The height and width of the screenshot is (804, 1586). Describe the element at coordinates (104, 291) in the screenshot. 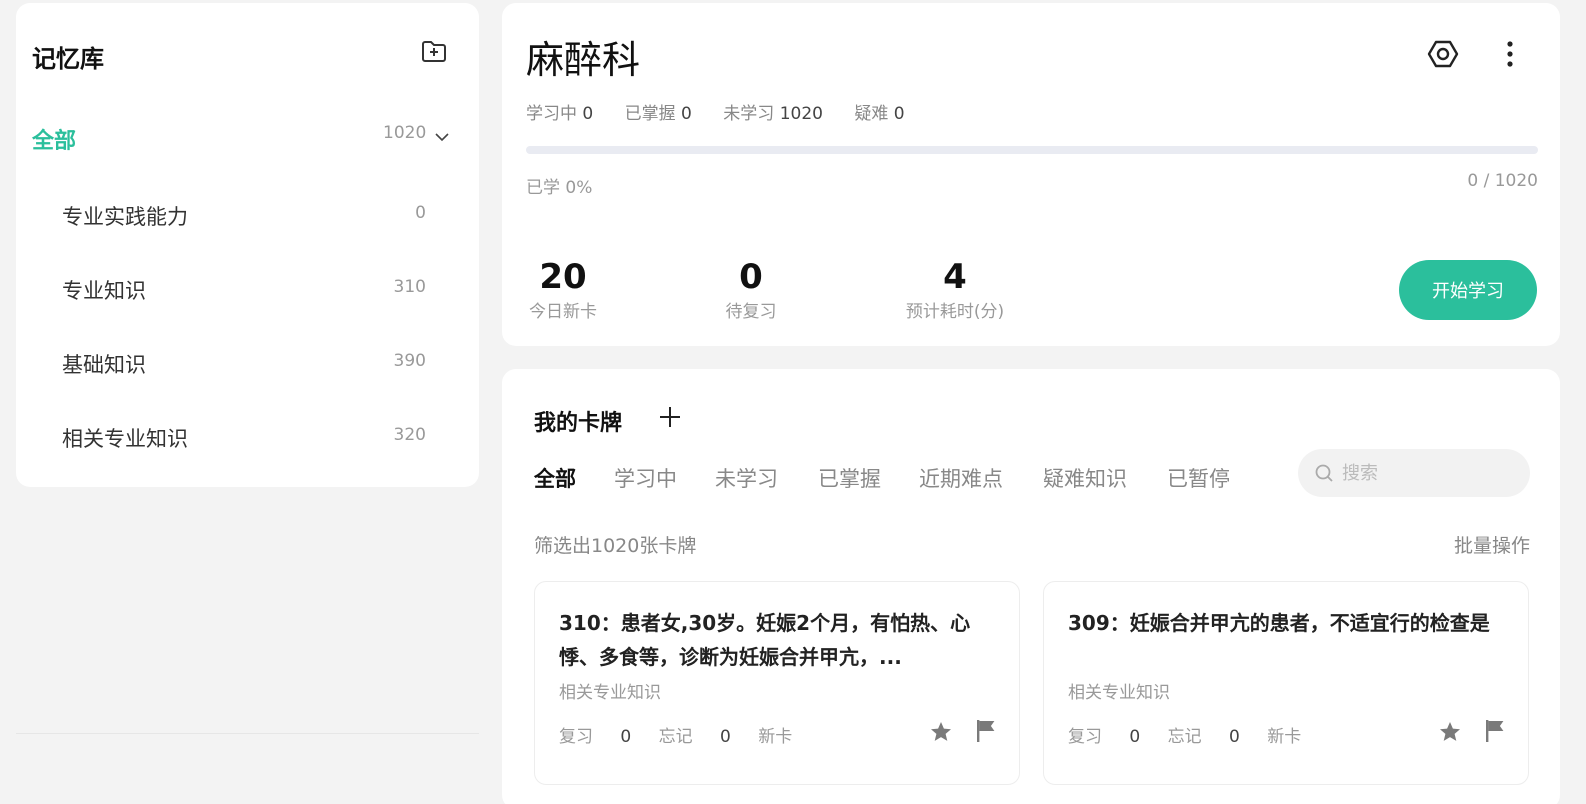

I see `sidebar-item-label: 专业知识` at that location.